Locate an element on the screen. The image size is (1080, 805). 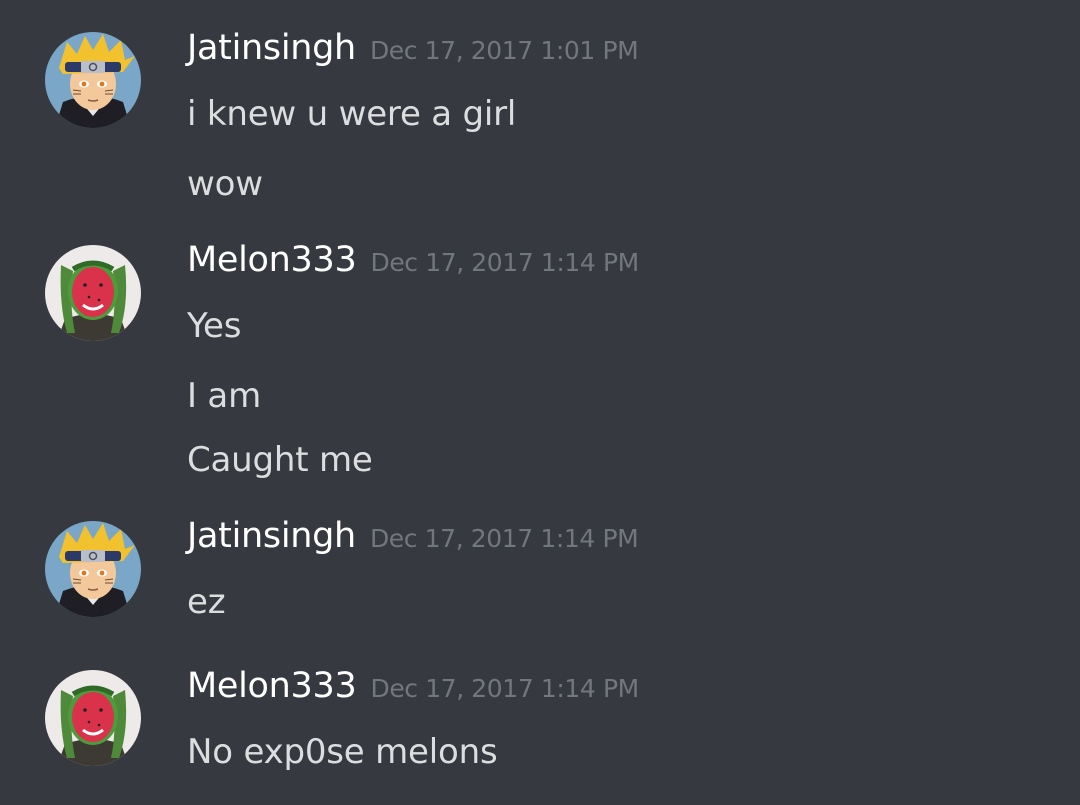
message-header: Jatinsingh Dec 17, 2017 1:01 PM is located at coordinates (413, 48).